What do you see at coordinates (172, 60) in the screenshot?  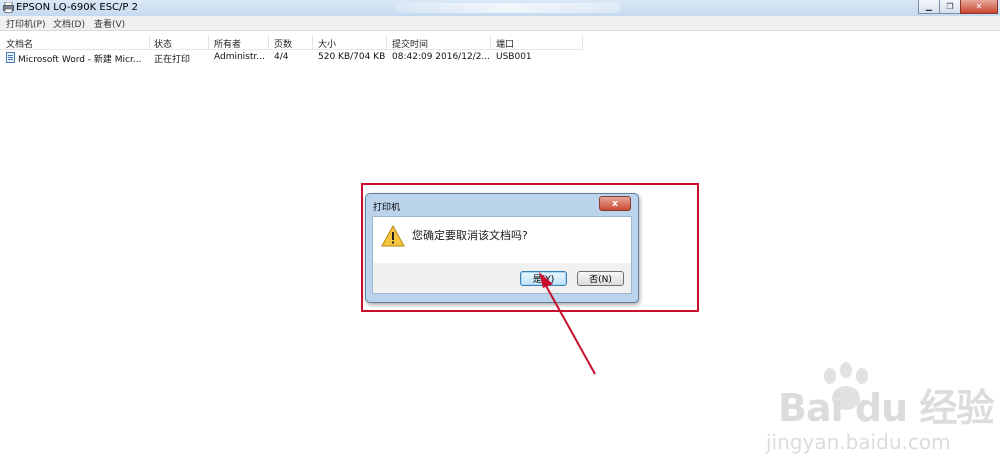 I see `cell-status: 正在打印` at bounding box center [172, 60].